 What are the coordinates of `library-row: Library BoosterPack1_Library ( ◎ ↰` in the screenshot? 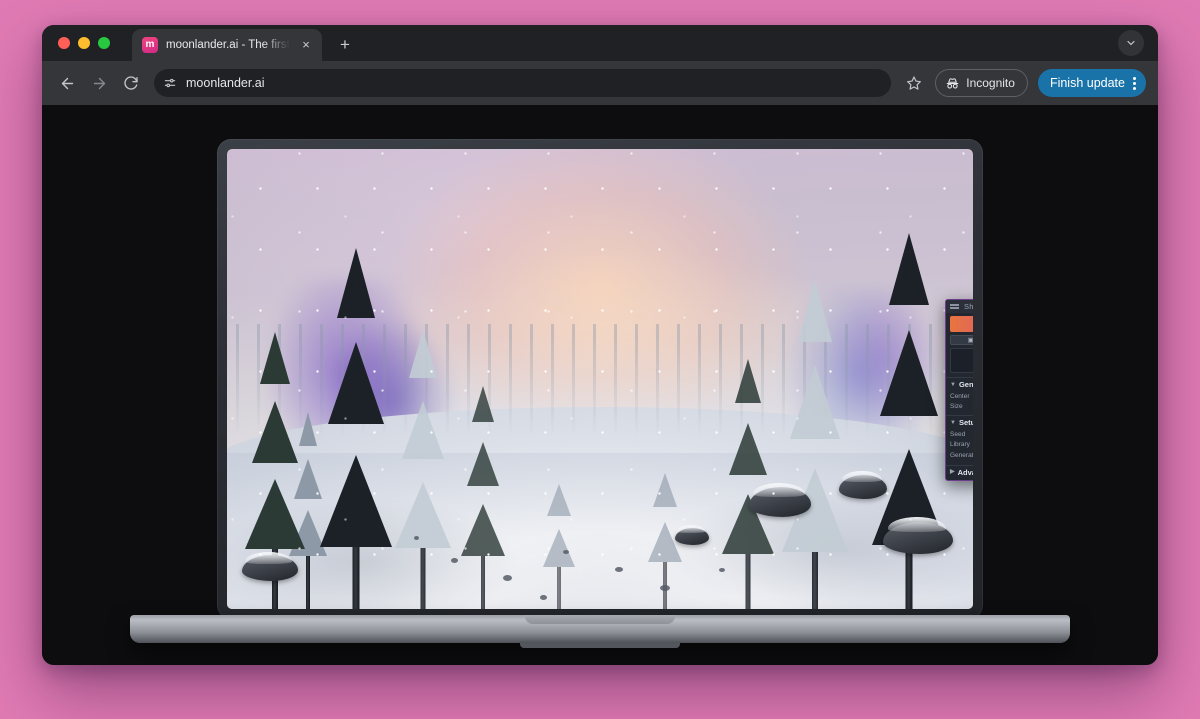 It's located at (959, 444).